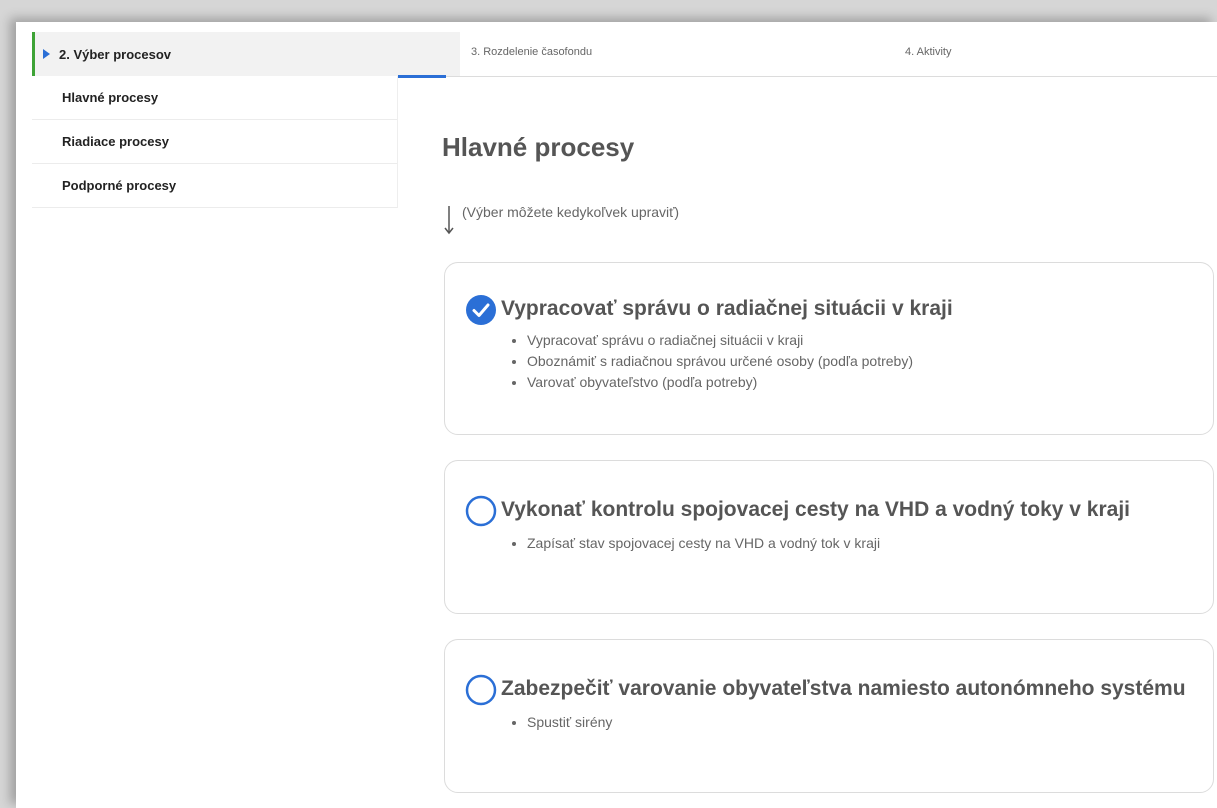 The image size is (1217, 808). I want to click on step-tab-aktivity: 4. Aktivity, so click(928, 52).